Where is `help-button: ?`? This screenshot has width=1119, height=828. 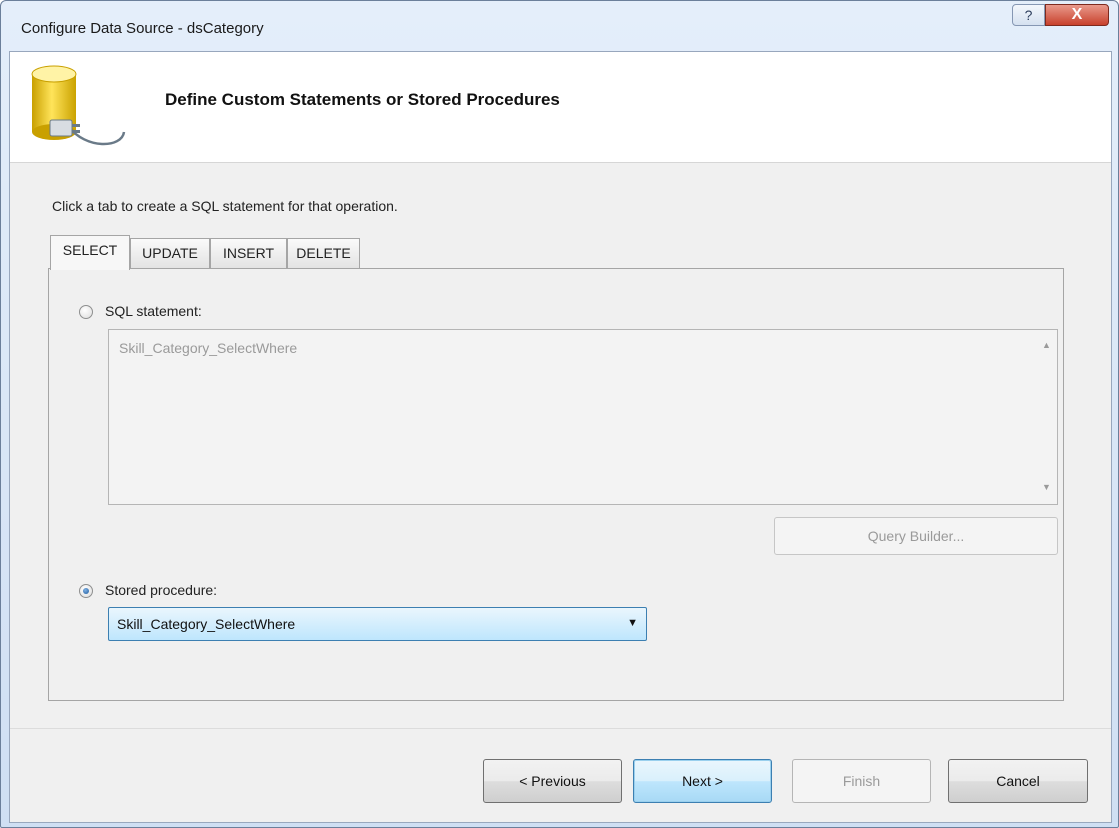
help-button: ? is located at coordinates (1028, 15).